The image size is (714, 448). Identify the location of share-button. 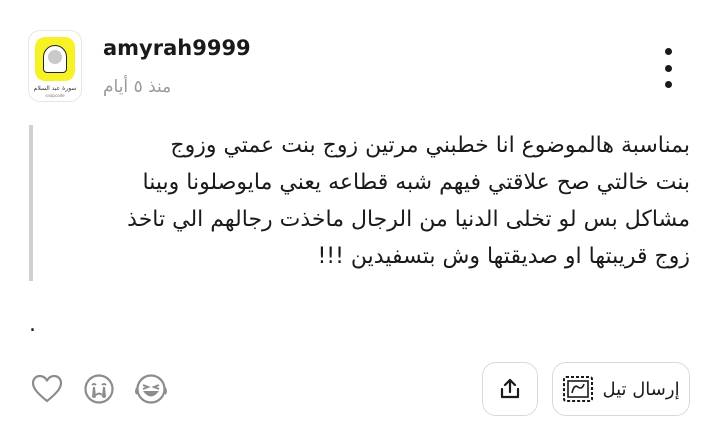
(510, 389).